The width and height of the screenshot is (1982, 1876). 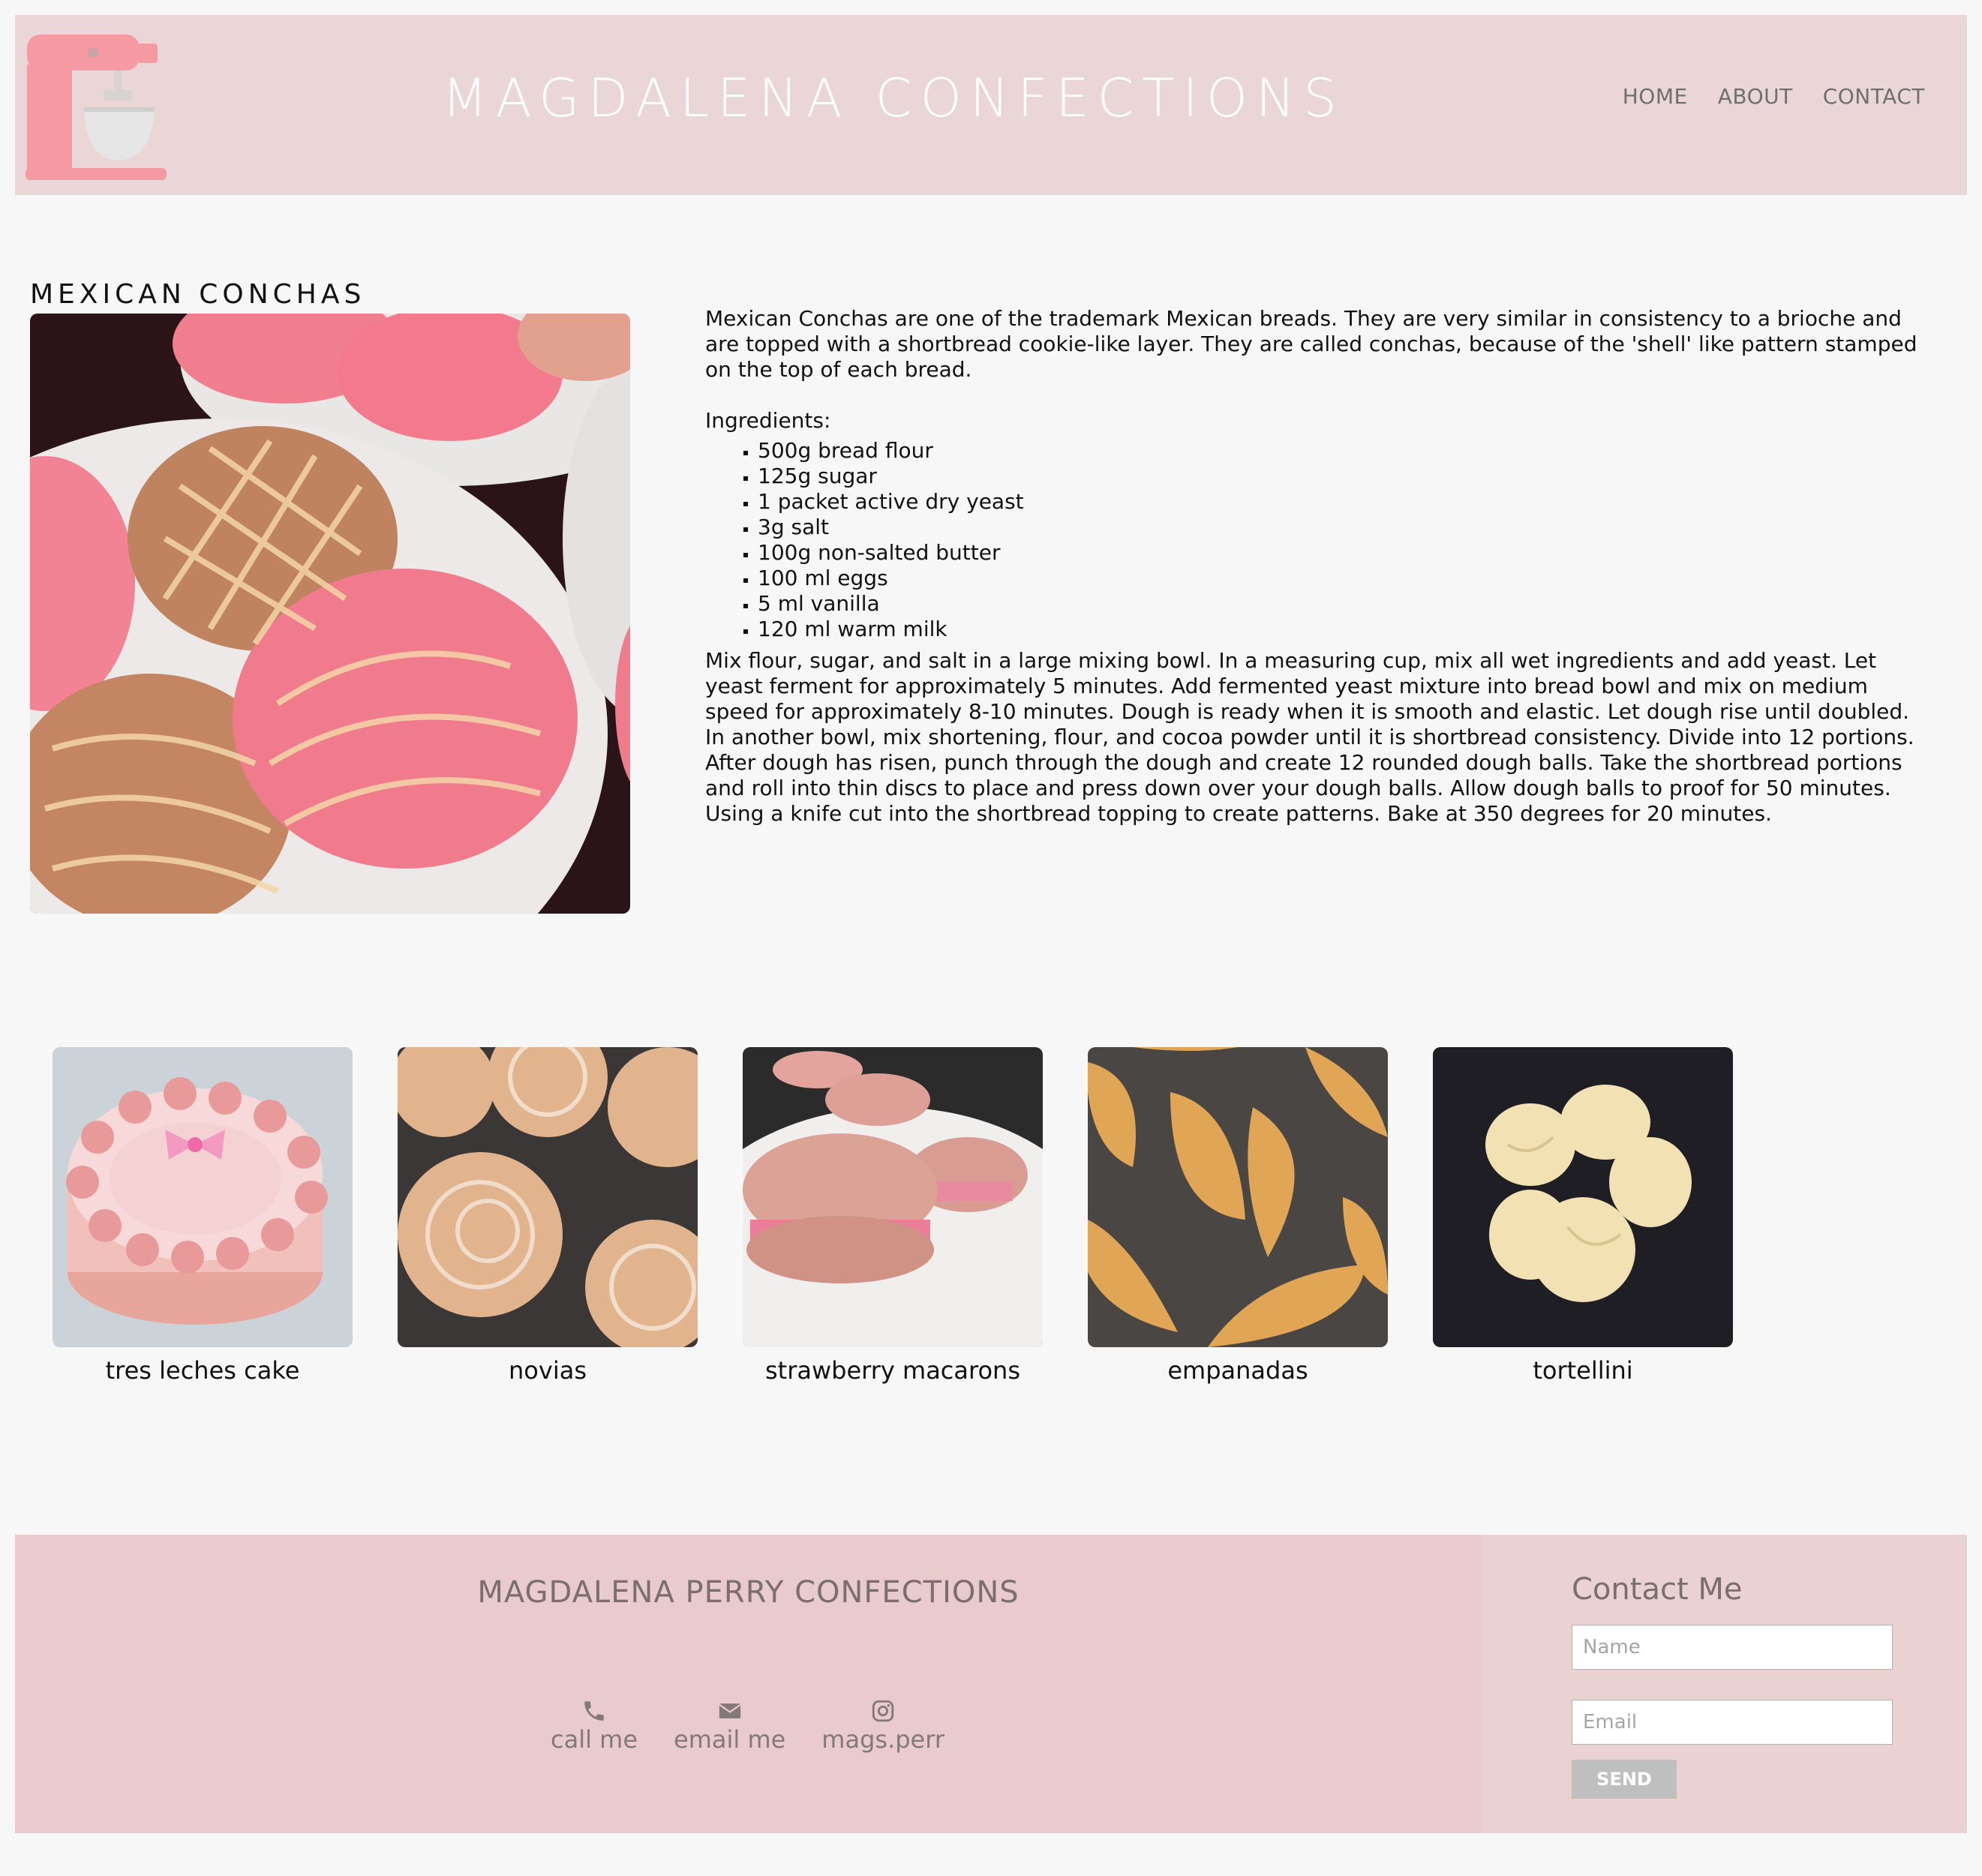 What do you see at coordinates (882, 1739) in the screenshot?
I see `instagram-label: mags.perr` at bounding box center [882, 1739].